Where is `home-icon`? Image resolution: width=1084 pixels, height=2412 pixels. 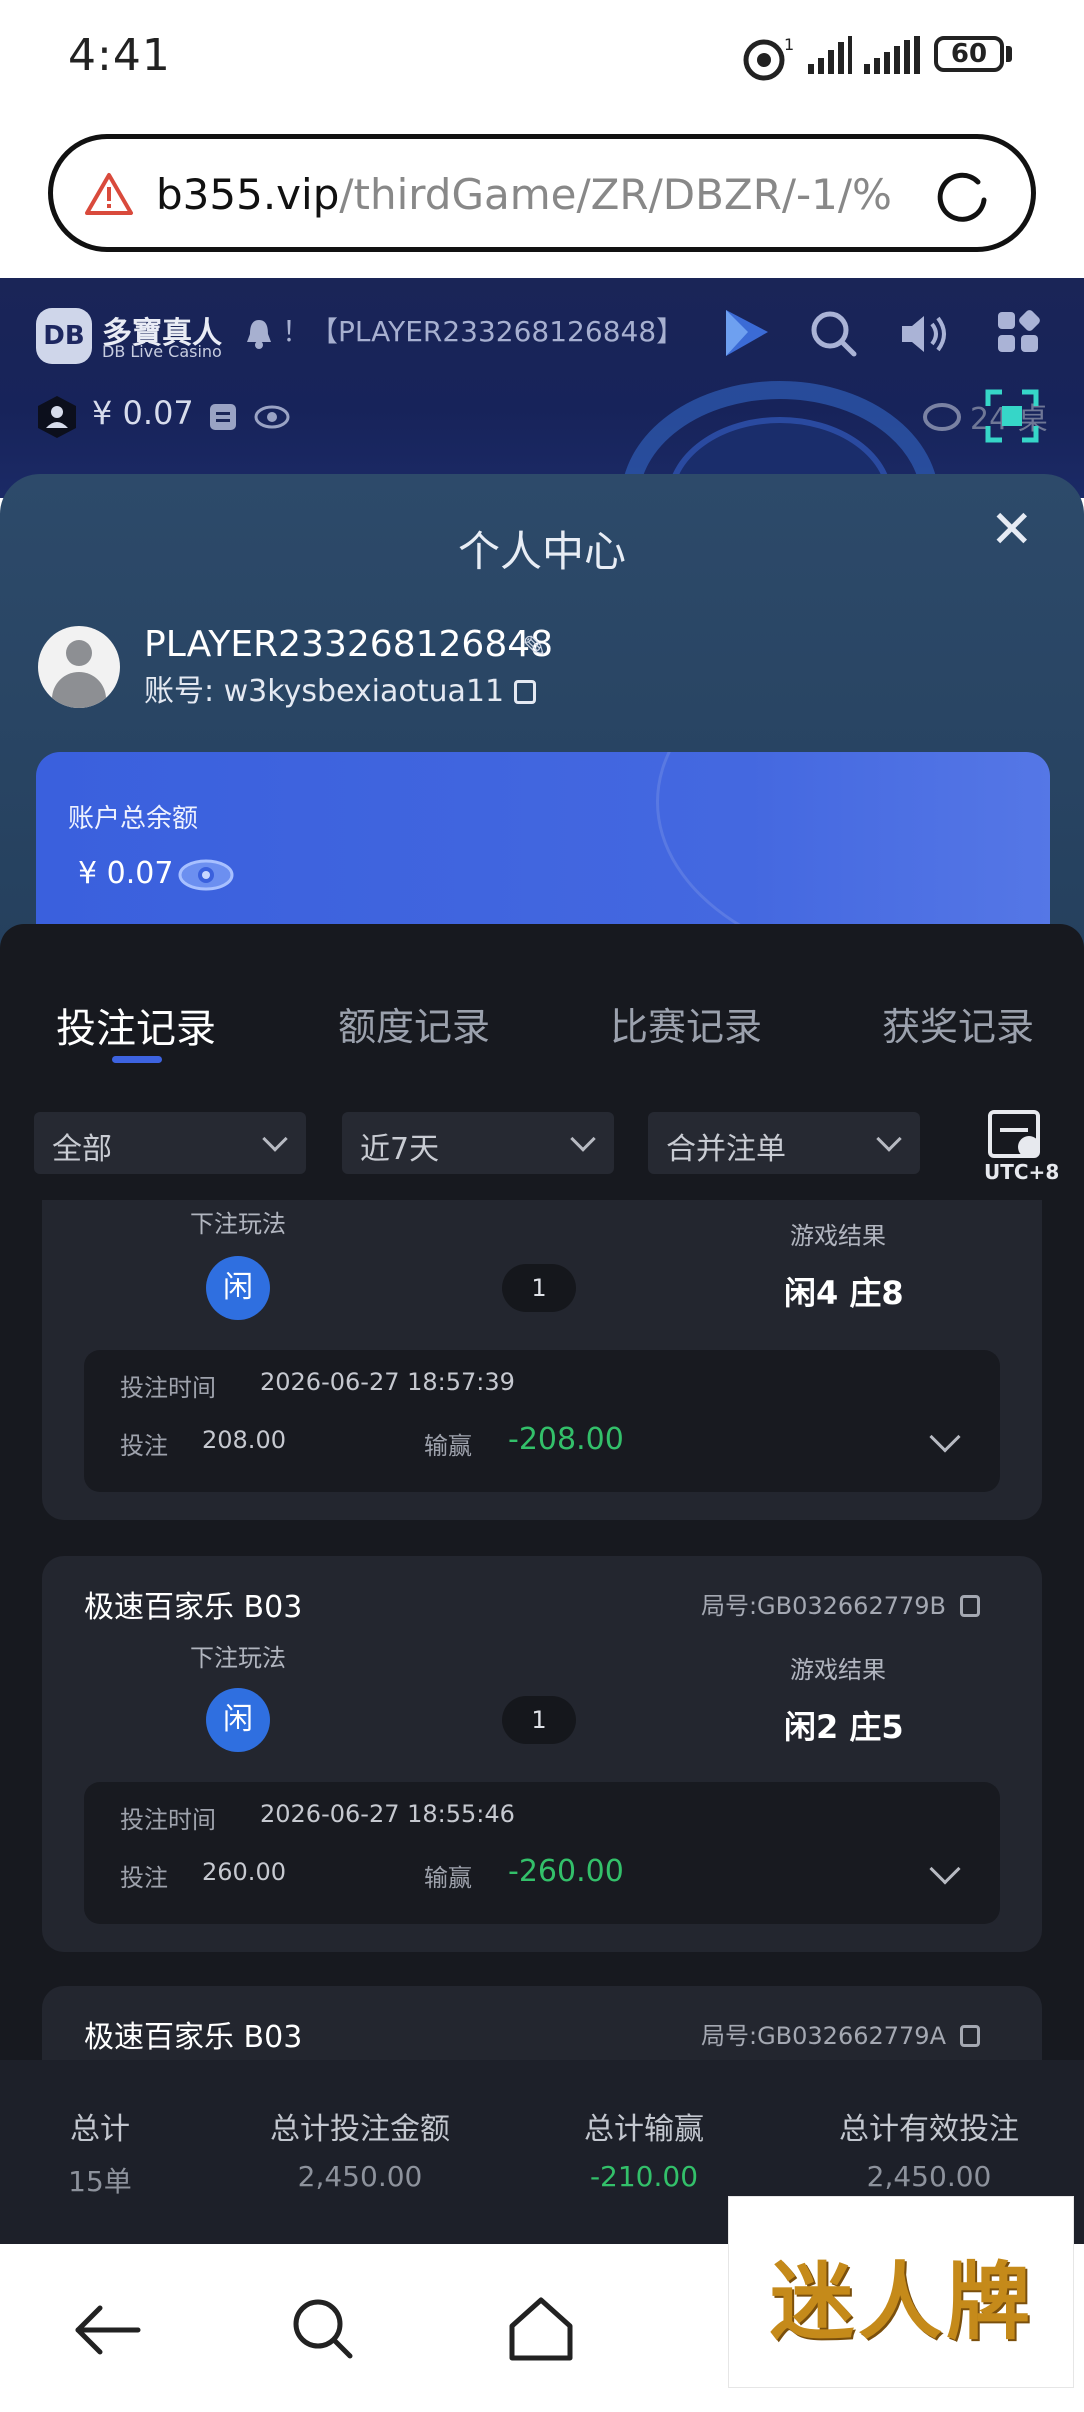
home-icon is located at coordinates (541, 2329).